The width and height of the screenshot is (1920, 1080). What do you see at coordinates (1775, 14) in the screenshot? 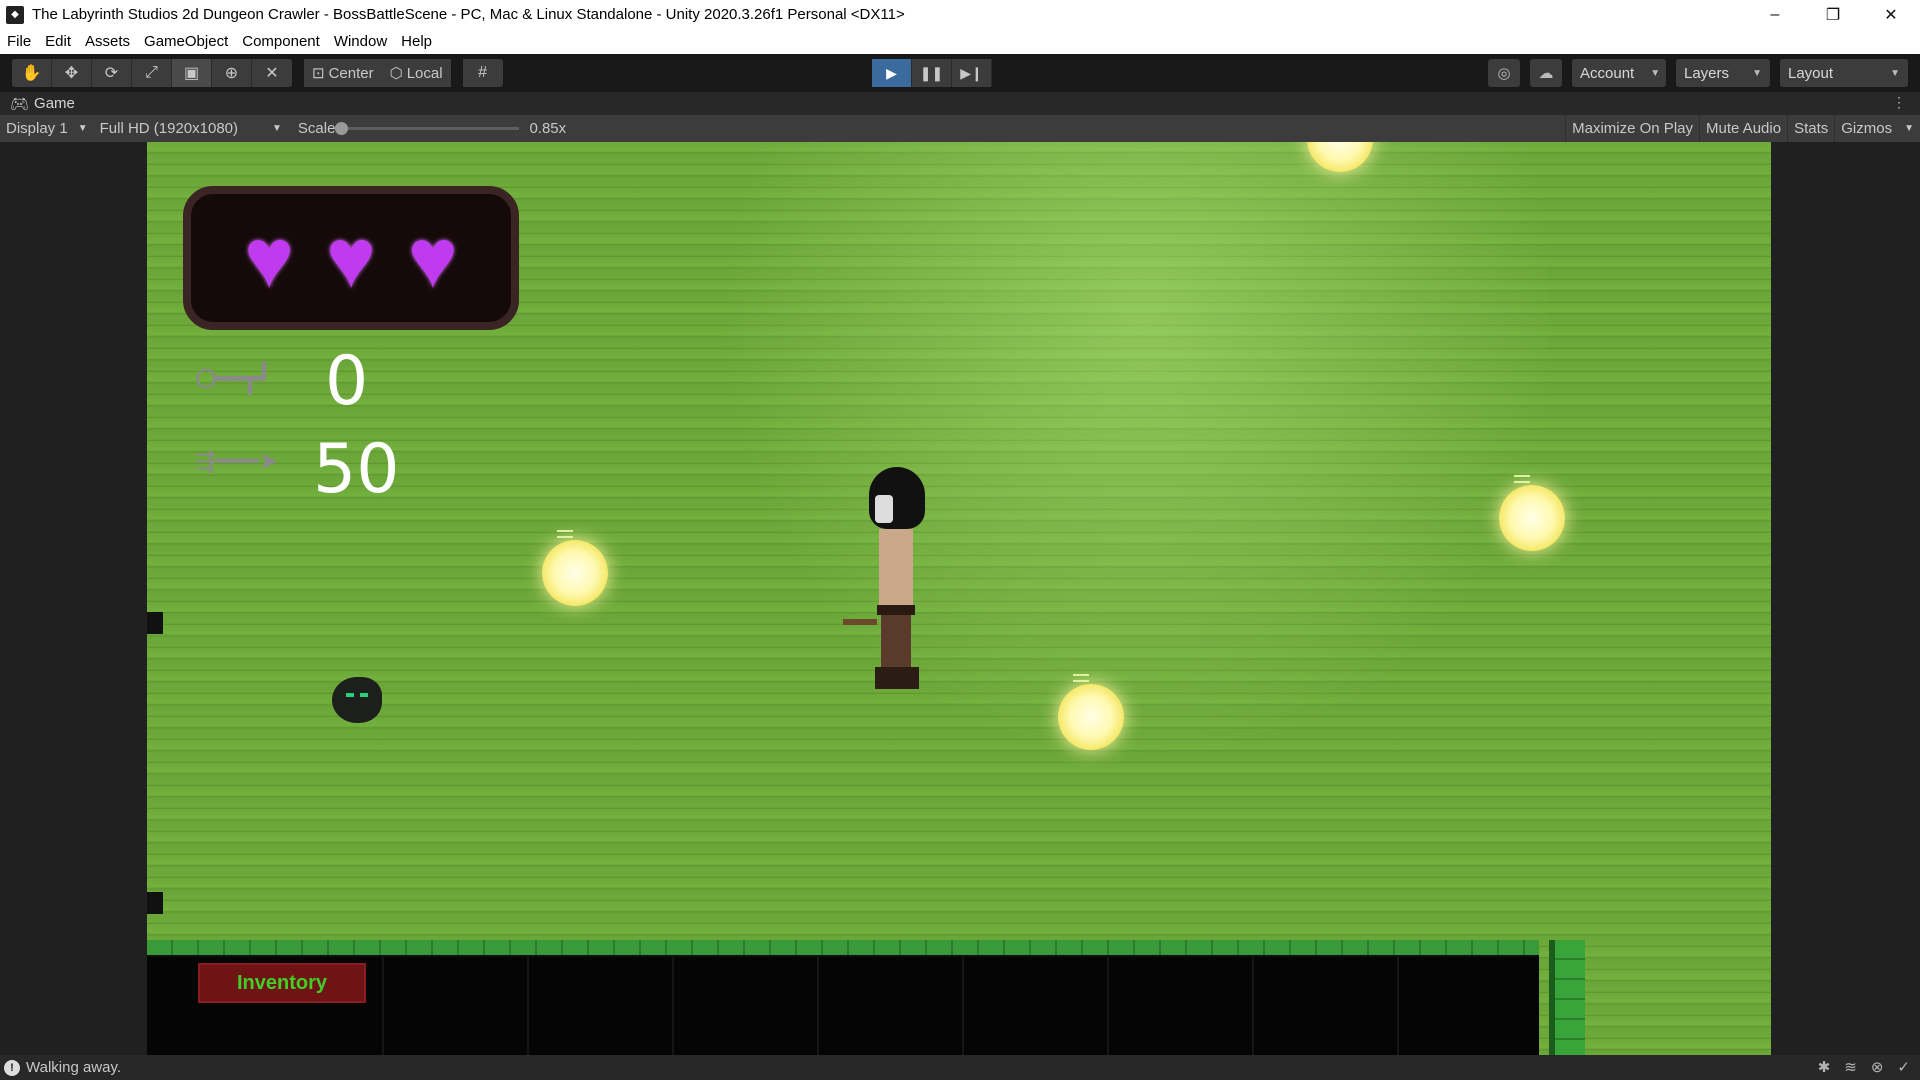
I see `minimize-button: –` at bounding box center [1775, 14].